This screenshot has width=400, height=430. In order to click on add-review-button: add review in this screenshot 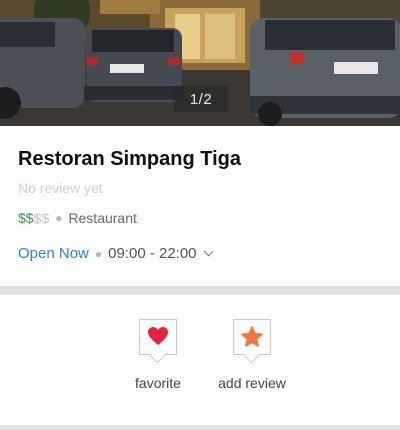, I will do `click(252, 355)`.